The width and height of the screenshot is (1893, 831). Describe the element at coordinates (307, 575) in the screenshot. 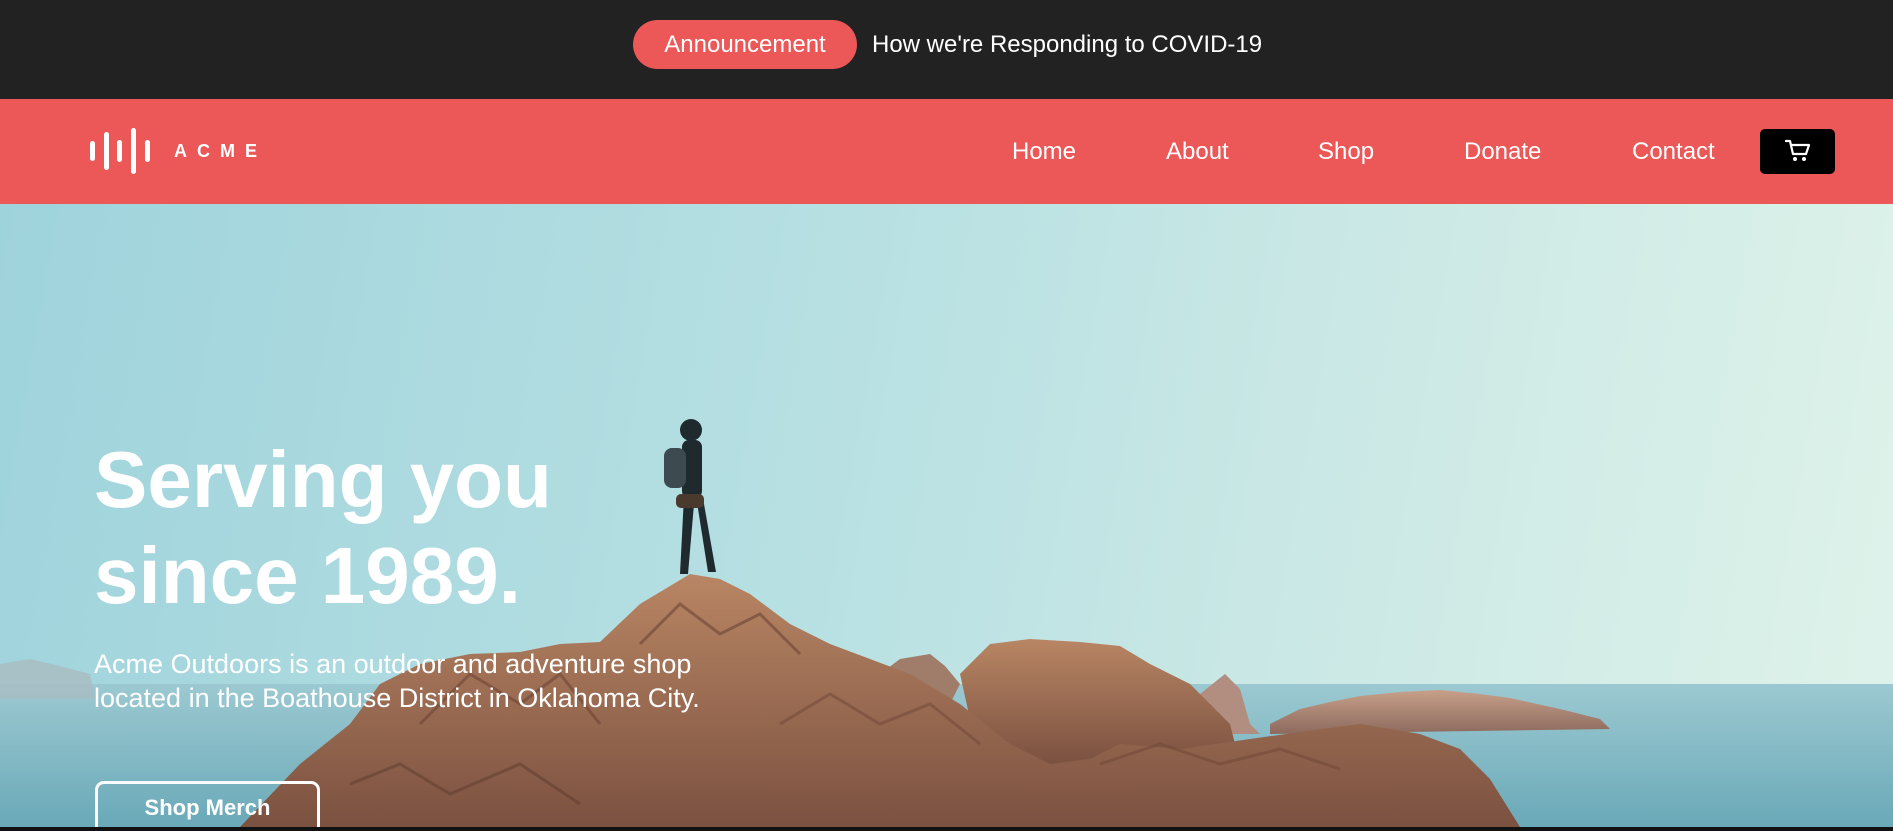

I see `hero-title-line-2: since 1989.` at that location.